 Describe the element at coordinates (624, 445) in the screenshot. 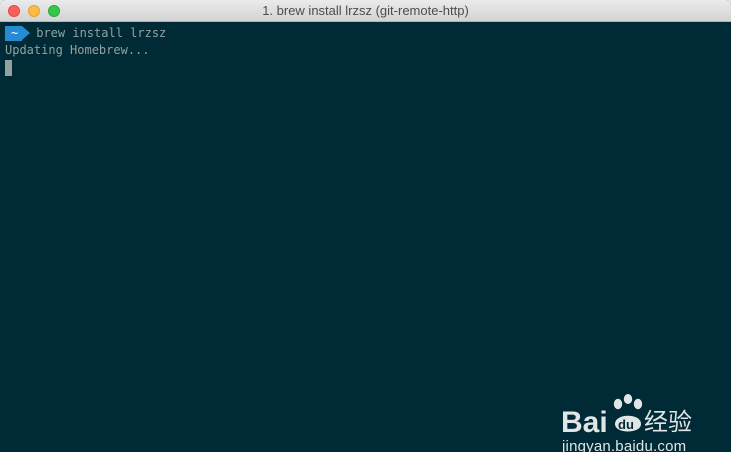

I see `watermark-url: jingyan.baidu.com` at that location.